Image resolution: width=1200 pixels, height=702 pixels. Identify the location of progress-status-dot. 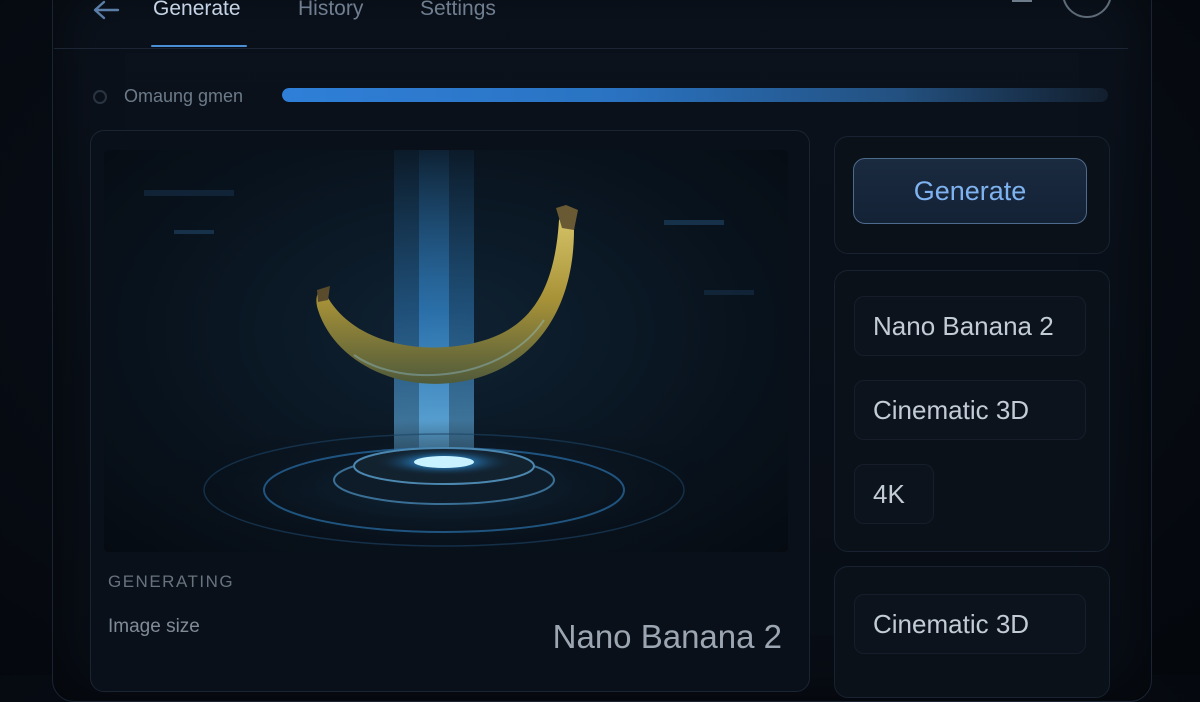
(100, 97).